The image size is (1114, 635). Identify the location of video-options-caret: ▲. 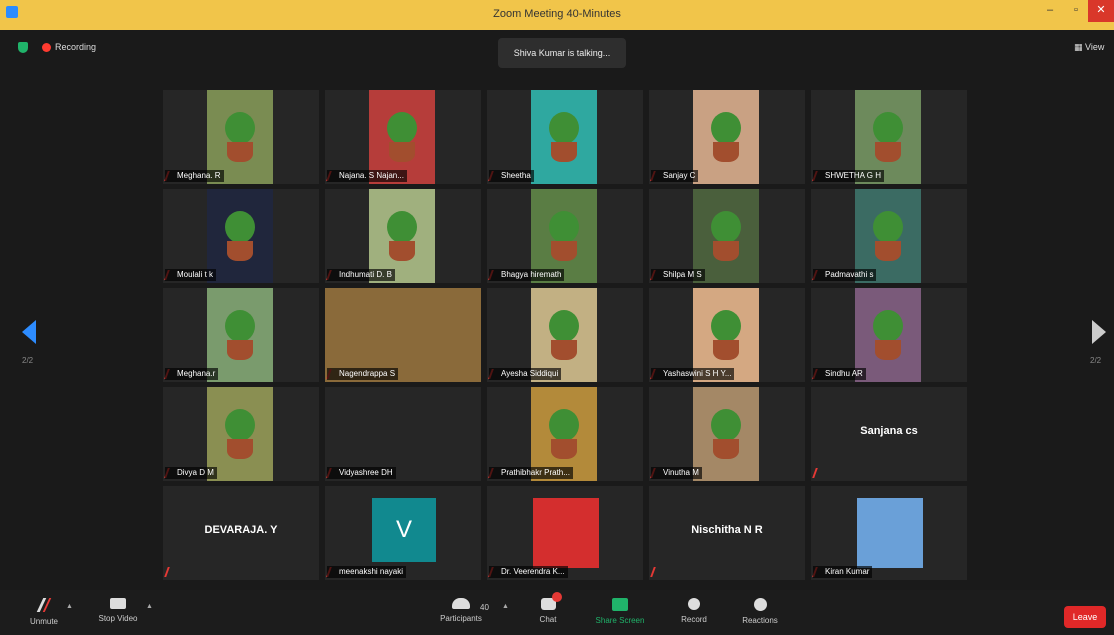
(149, 606).